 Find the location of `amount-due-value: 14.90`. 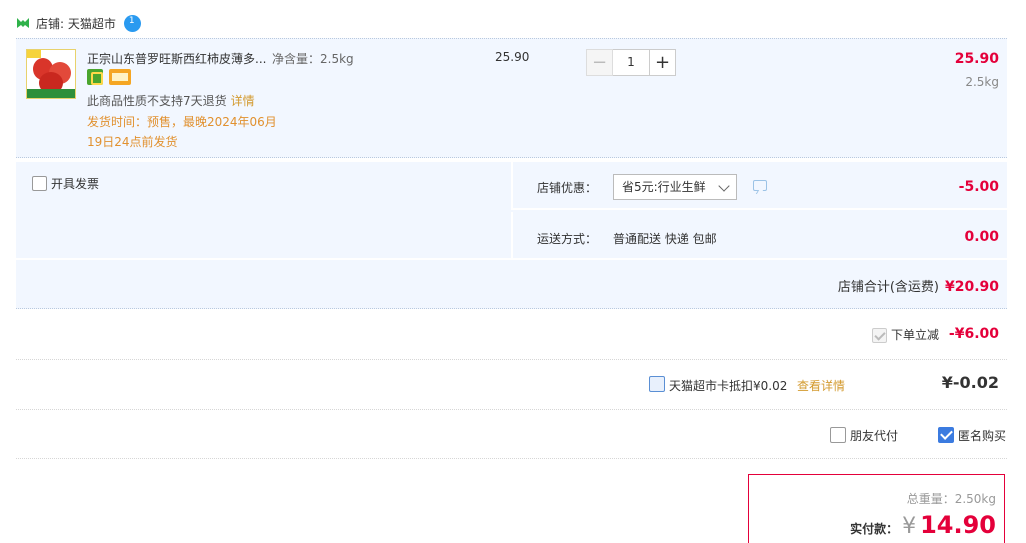

amount-due-value: 14.90 is located at coordinates (958, 525).